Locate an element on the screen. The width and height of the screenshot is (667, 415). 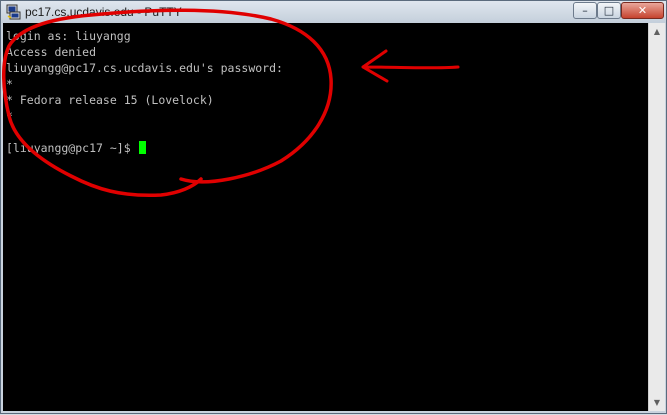
window-title: pc17.cs.ucdavis.edu - PuTTY is located at coordinates (103, 12).